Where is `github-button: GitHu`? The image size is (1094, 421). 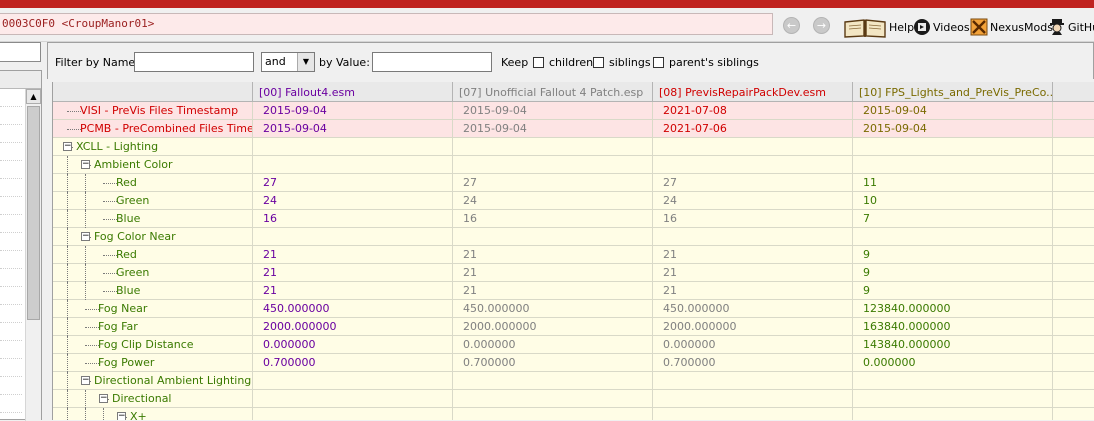 github-button: GitHu is located at coordinates (1071, 27).